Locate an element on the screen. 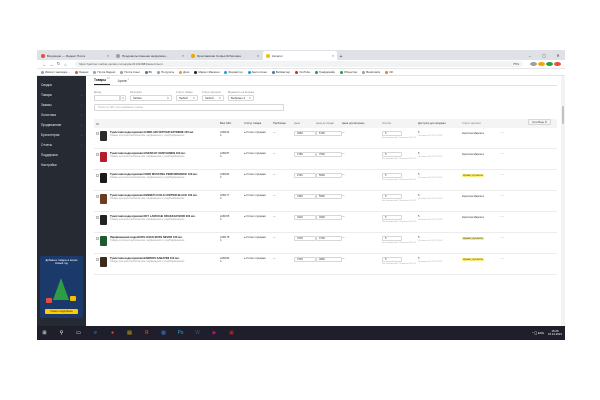 The height and width of the screenshot is (400, 600). columns-button: Столбцы ⇕ is located at coordinates (539, 122).